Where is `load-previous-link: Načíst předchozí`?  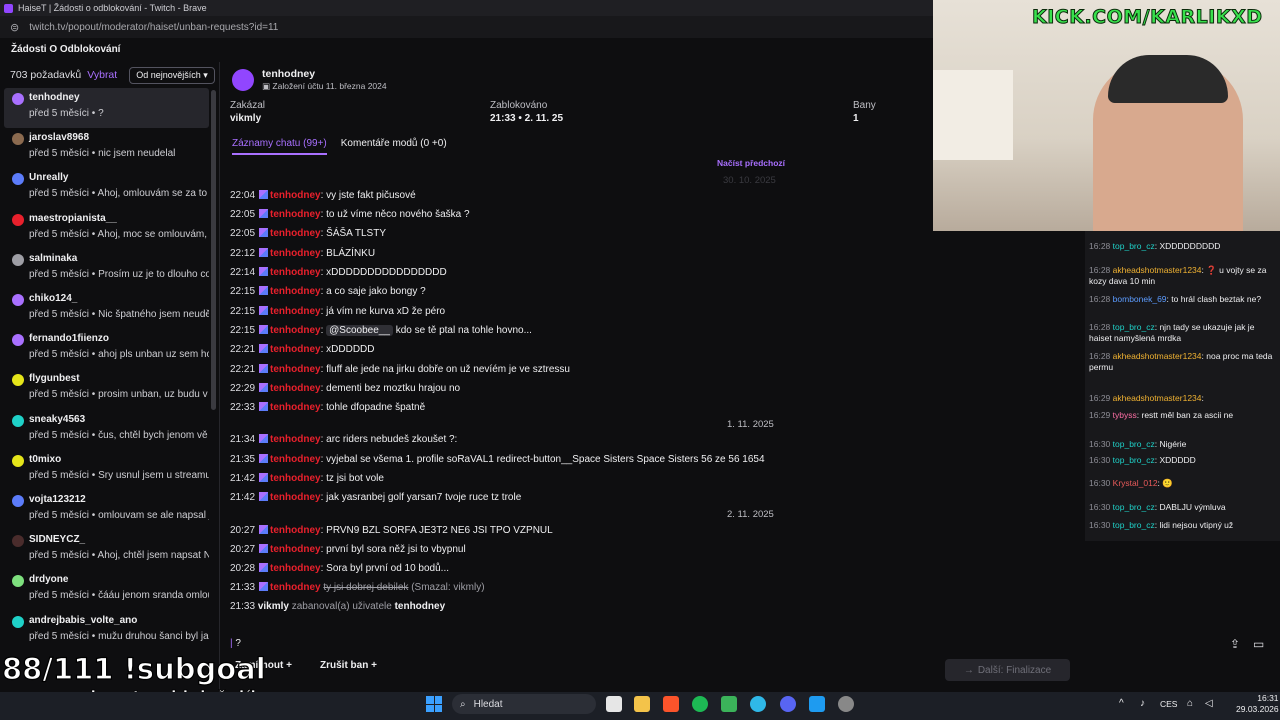 load-previous-link: Načíst předchozí is located at coordinates (751, 163).